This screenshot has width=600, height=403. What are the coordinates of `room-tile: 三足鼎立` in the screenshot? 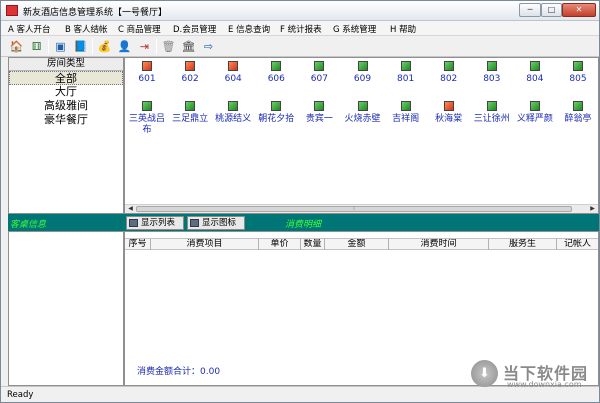 It's located at (190, 113).